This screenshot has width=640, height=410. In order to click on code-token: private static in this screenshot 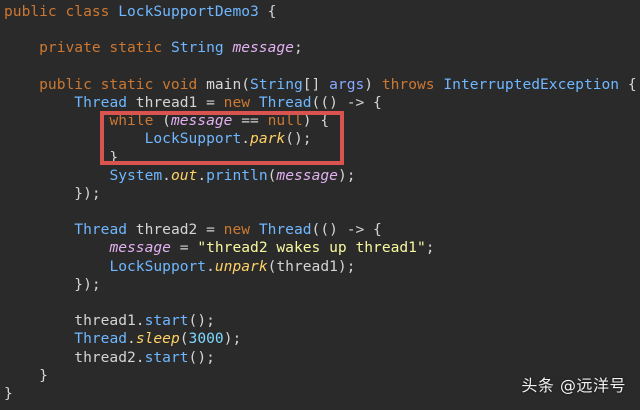, I will do `click(87, 48)`.